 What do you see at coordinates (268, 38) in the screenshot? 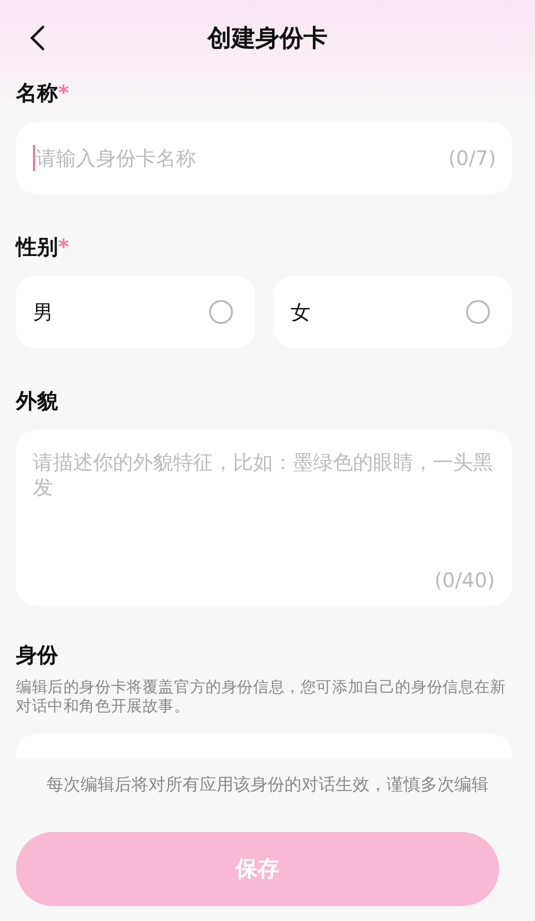
I see `page-title: 创建身份卡` at bounding box center [268, 38].